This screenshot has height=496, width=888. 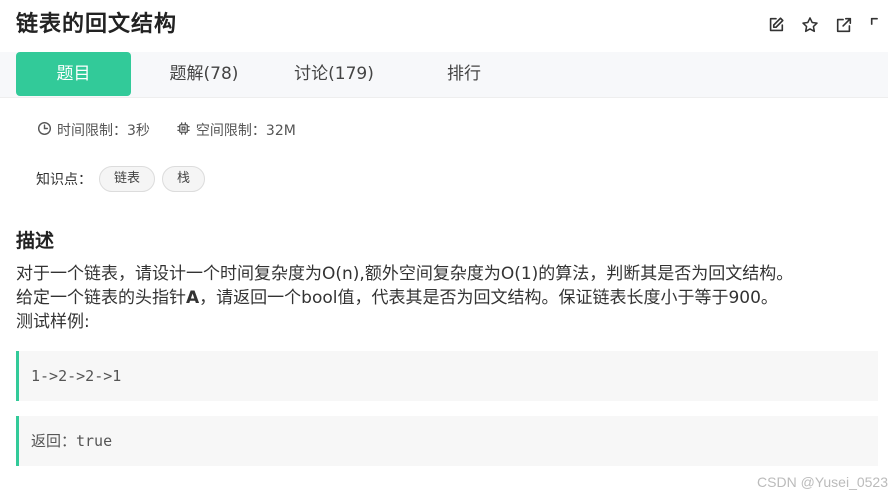 I want to click on memory-limit: 空间限制：32M, so click(x=236, y=130).